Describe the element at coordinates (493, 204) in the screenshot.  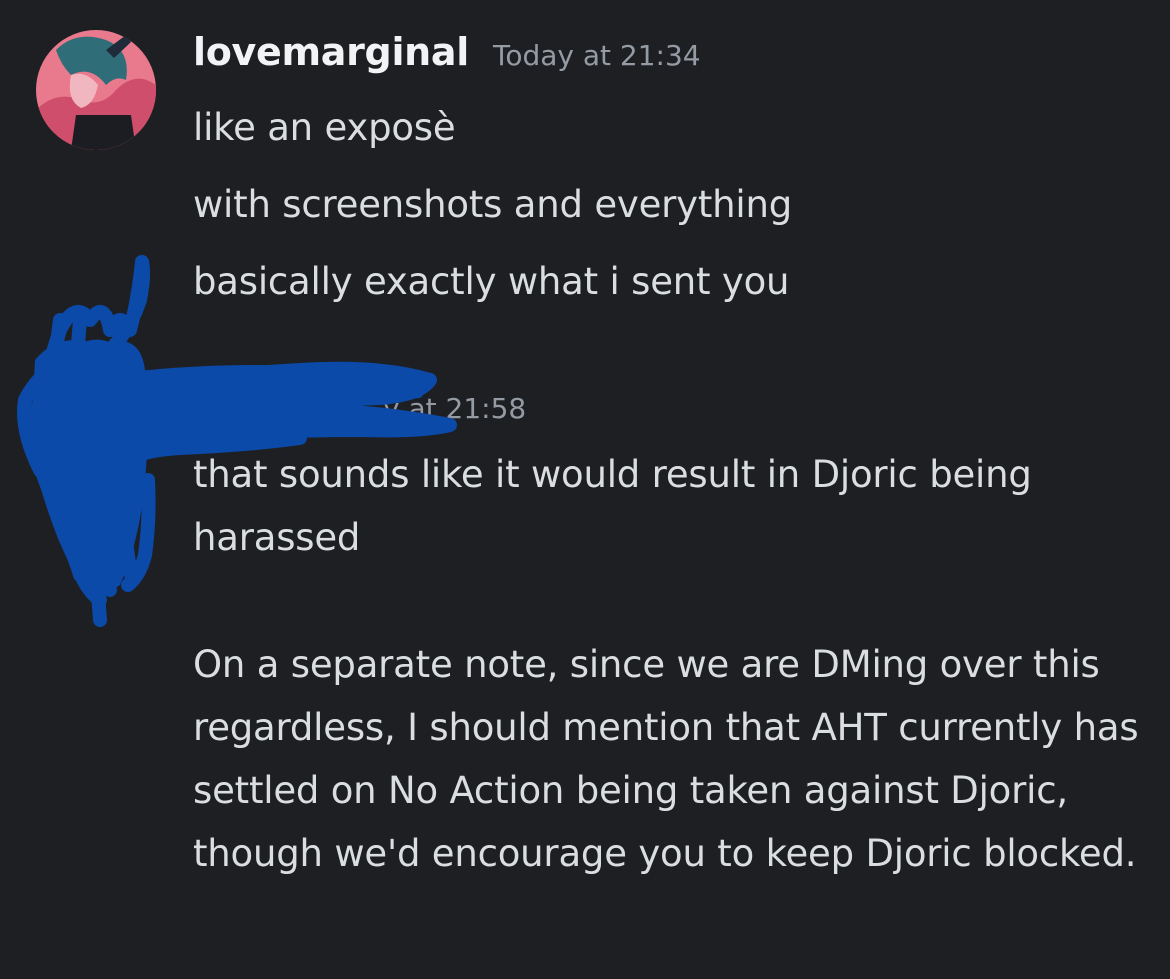
I see `message-line: with screenshots and everything` at that location.